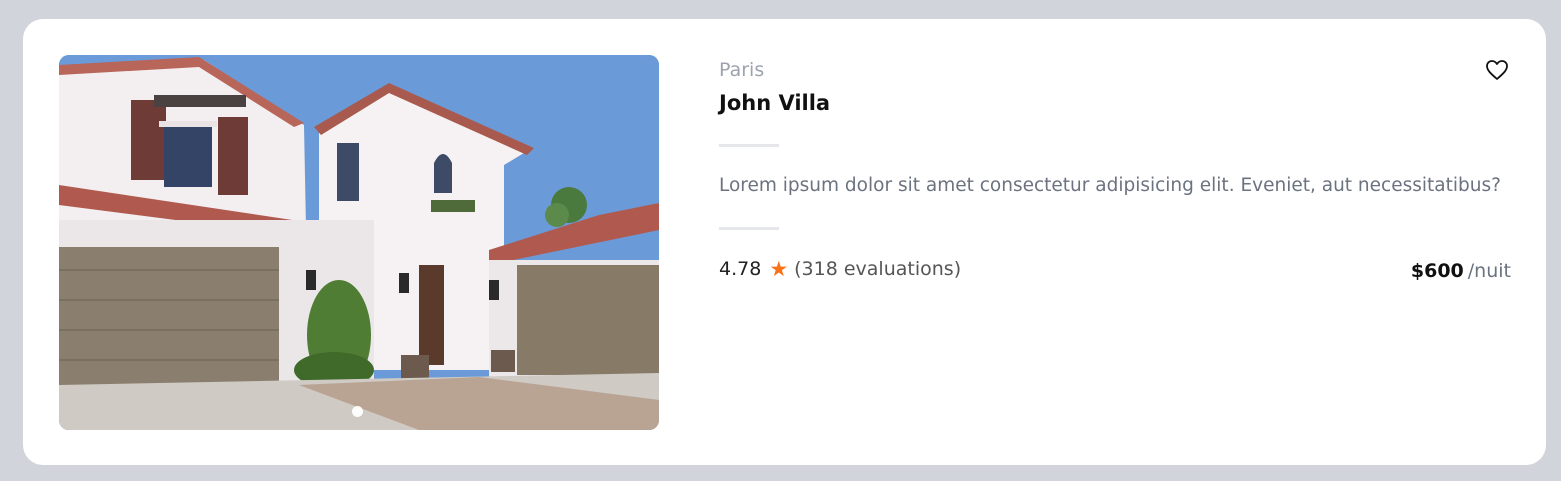 Image resolution: width=1561 pixels, height=481 pixels. Describe the element at coordinates (742, 70) in the screenshot. I see `listing-location: Paris` at that location.